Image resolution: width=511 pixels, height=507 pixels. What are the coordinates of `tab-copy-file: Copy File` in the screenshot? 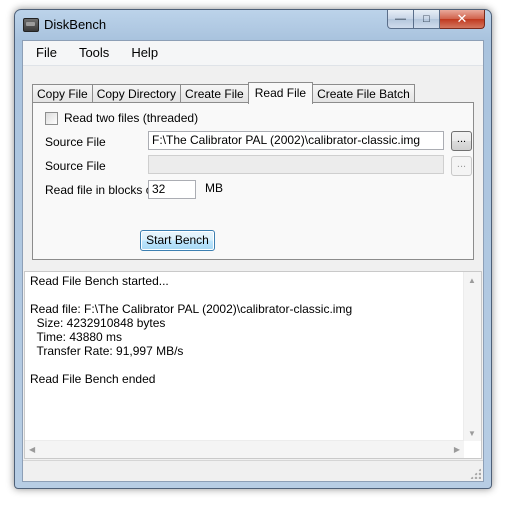 It's located at (62, 93).